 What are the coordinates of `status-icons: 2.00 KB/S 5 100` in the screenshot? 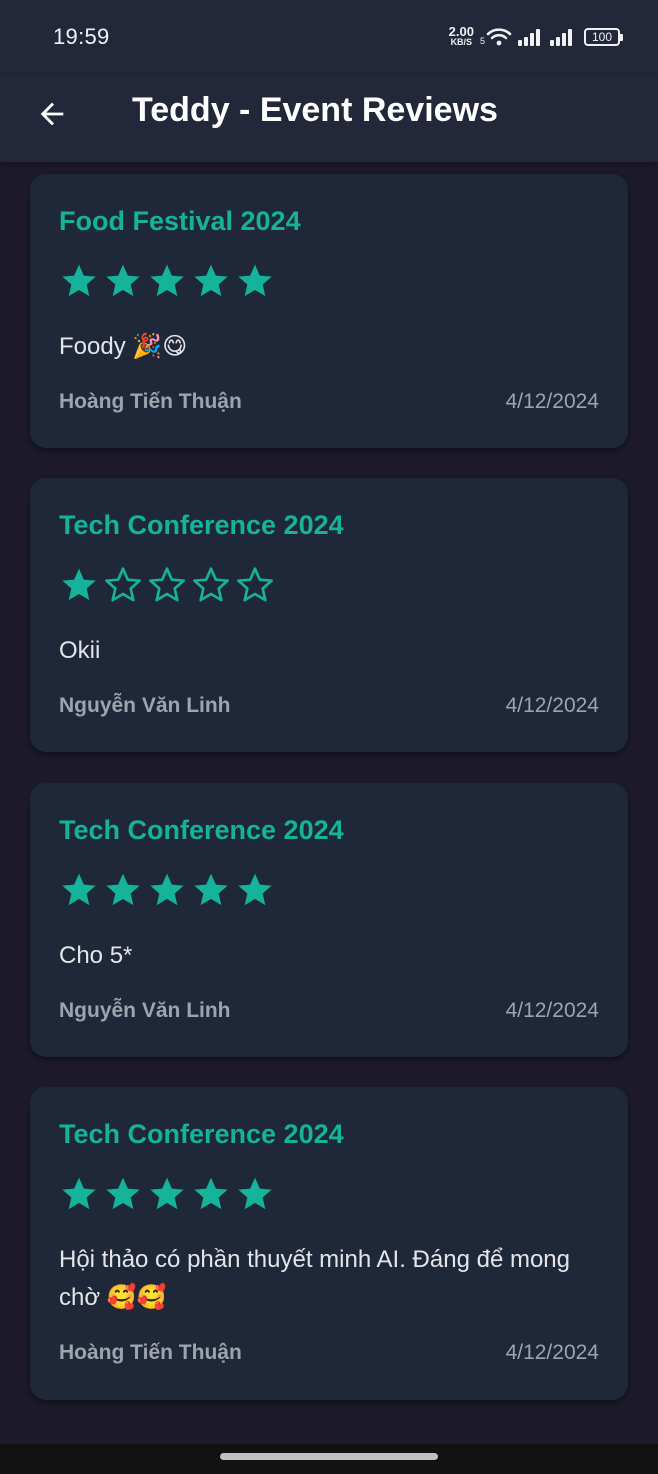 It's located at (535, 37).